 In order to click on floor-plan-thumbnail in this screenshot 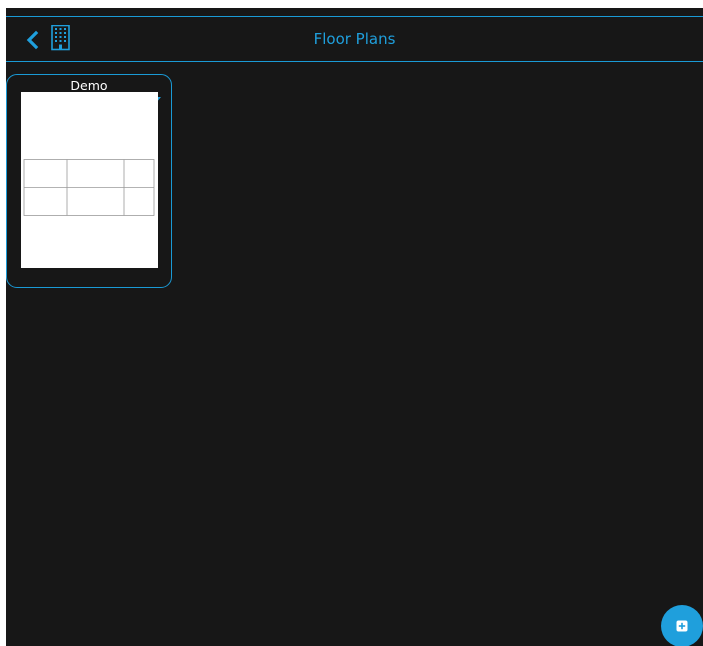, I will do `click(89, 180)`.